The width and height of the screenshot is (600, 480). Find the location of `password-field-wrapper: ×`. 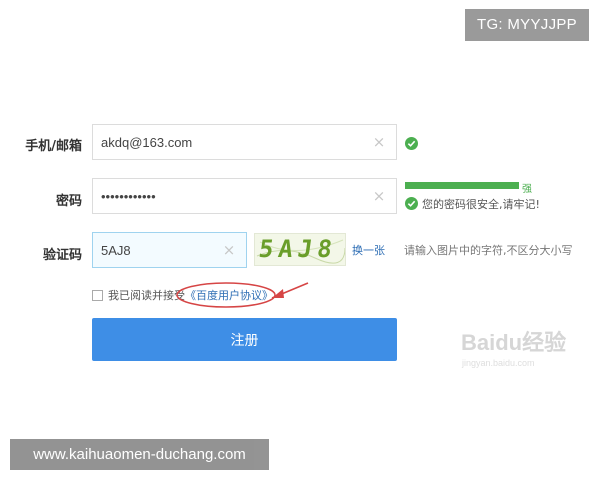

password-field-wrapper: × is located at coordinates (244, 196).